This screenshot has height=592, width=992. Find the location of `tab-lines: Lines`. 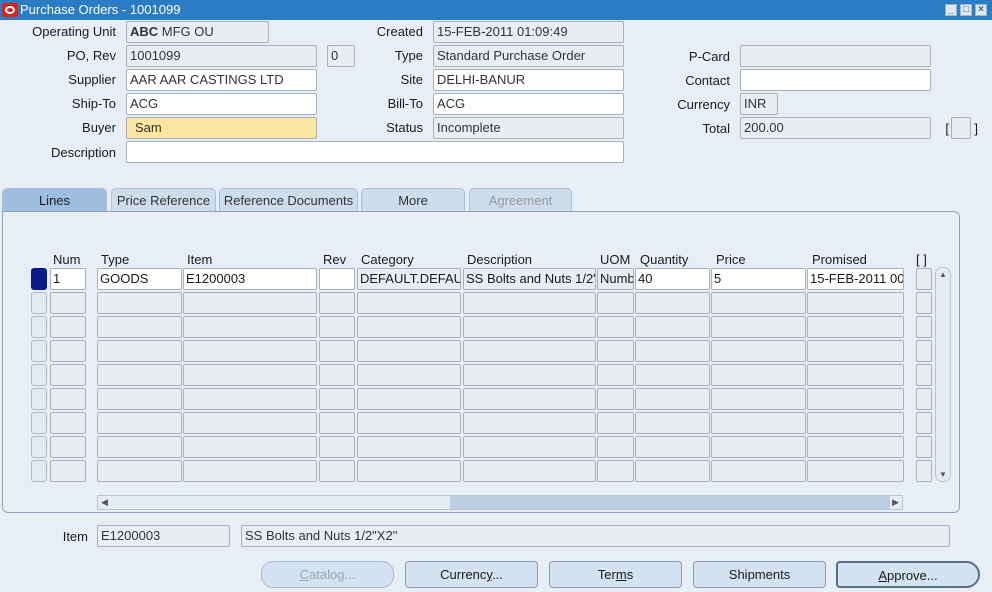

tab-lines: Lines is located at coordinates (54, 199).